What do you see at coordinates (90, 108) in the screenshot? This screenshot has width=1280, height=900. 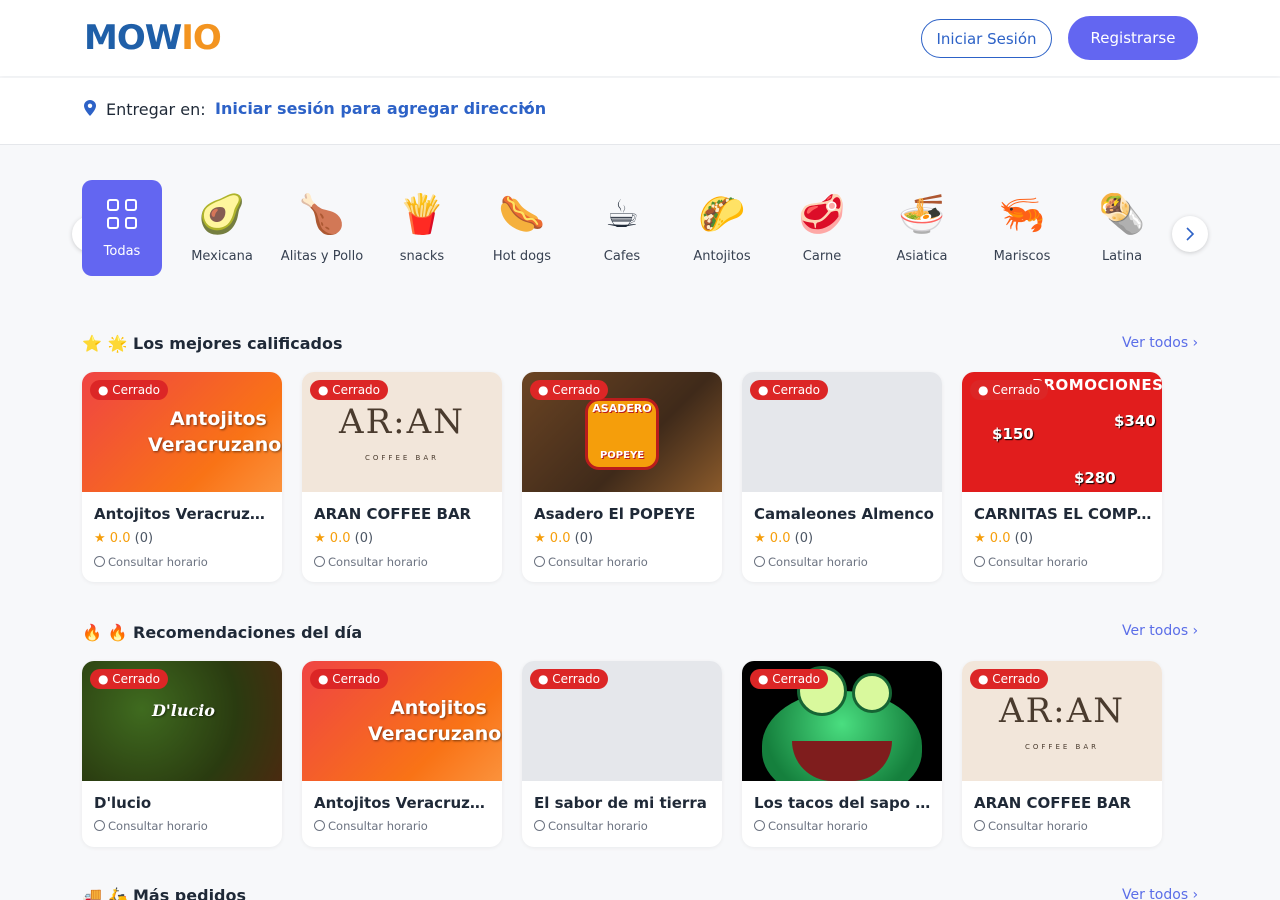 I see `location-pin-icon` at bounding box center [90, 108].